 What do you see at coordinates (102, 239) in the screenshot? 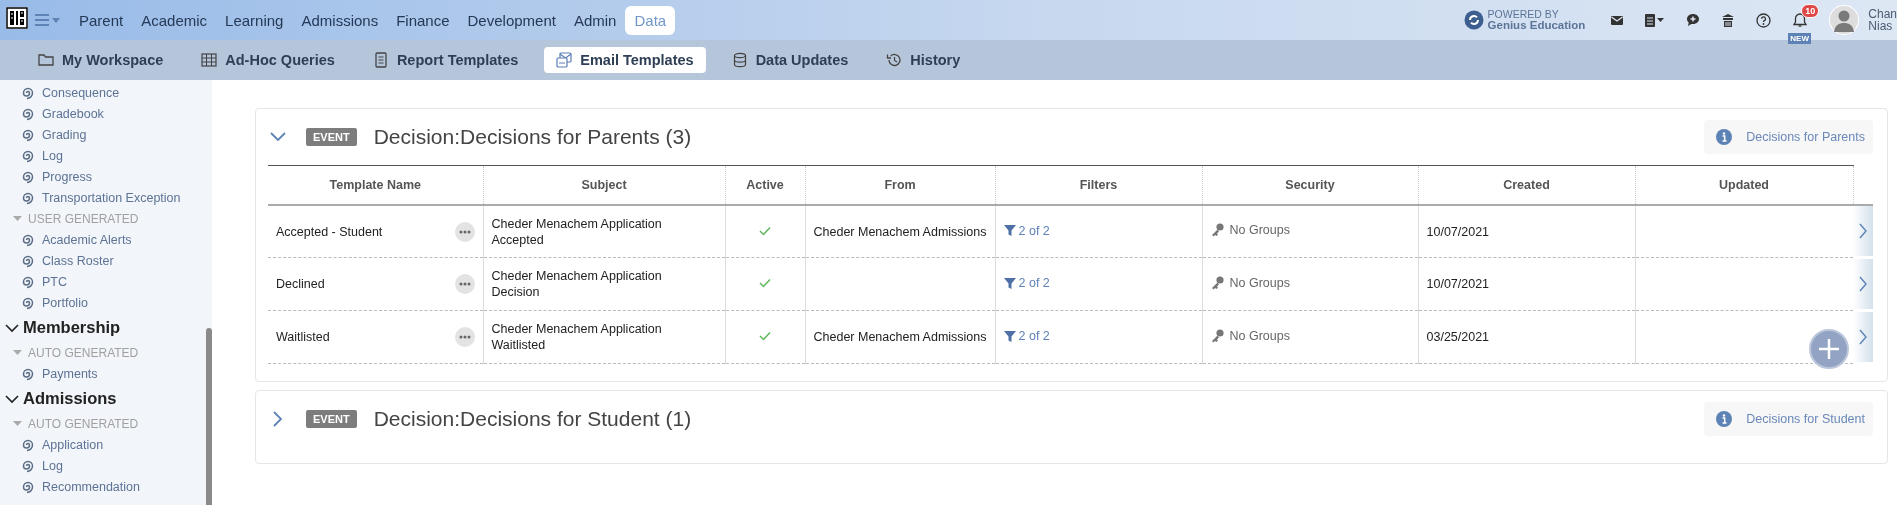
I see `sidebar-item: Academic Alerts` at bounding box center [102, 239].